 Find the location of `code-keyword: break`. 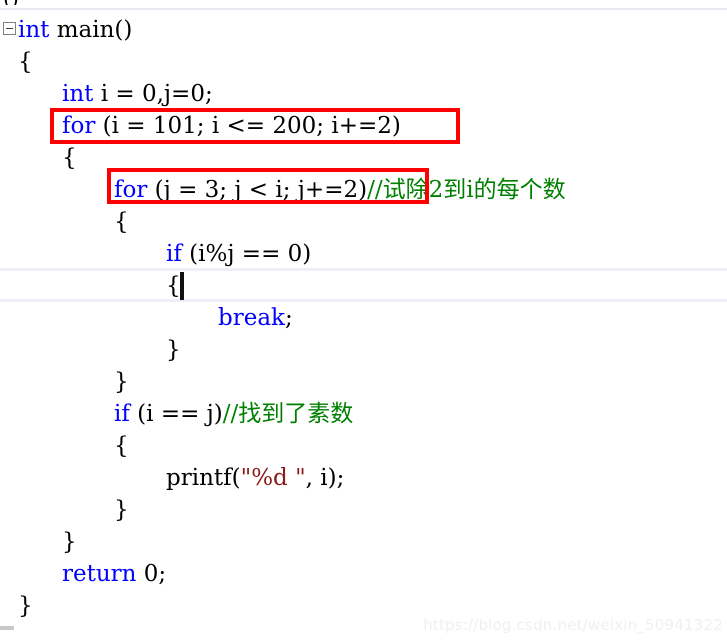

code-keyword: break is located at coordinates (251, 318).